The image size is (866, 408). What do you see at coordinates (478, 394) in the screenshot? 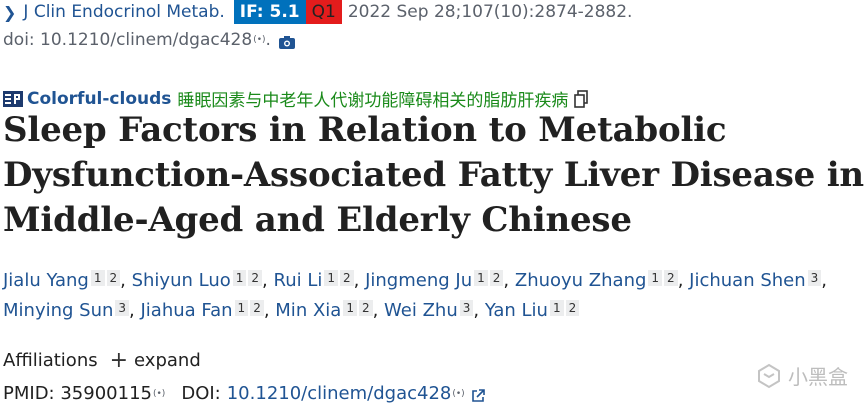
I see `external-link-icon` at bounding box center [478, 394].